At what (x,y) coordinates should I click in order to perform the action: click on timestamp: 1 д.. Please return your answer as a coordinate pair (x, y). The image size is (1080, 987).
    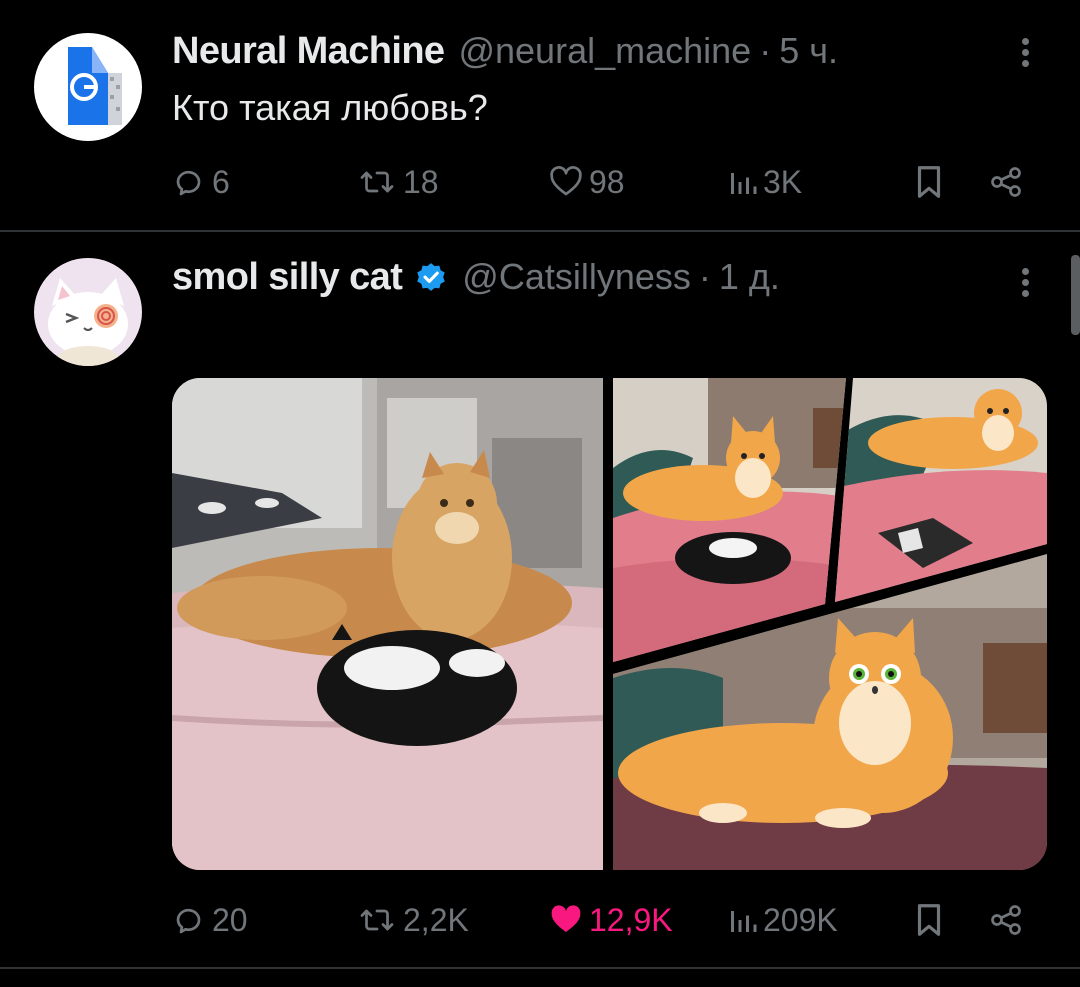
    Looking at the image, I should click on (749, 277).